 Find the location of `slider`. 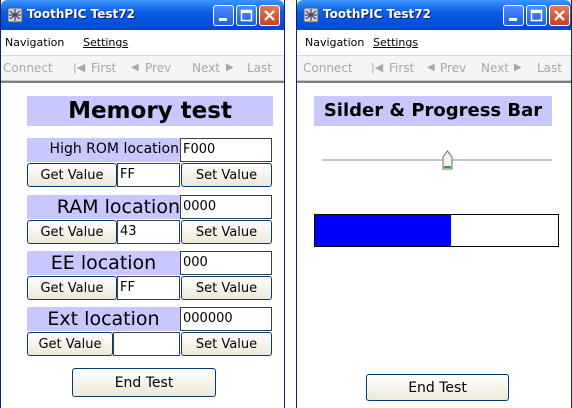

slider is located at coordinates (437, 161).